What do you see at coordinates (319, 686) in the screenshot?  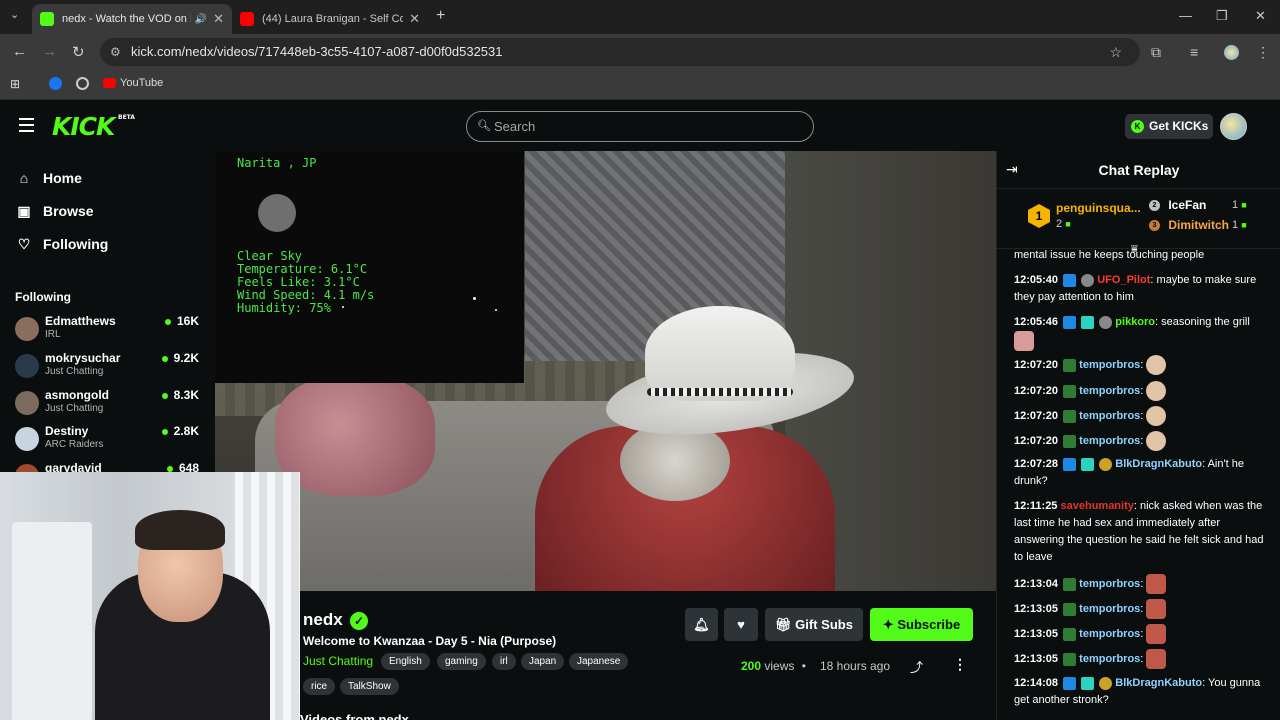 I see `tag: rice` at bounding box center [319, 686].